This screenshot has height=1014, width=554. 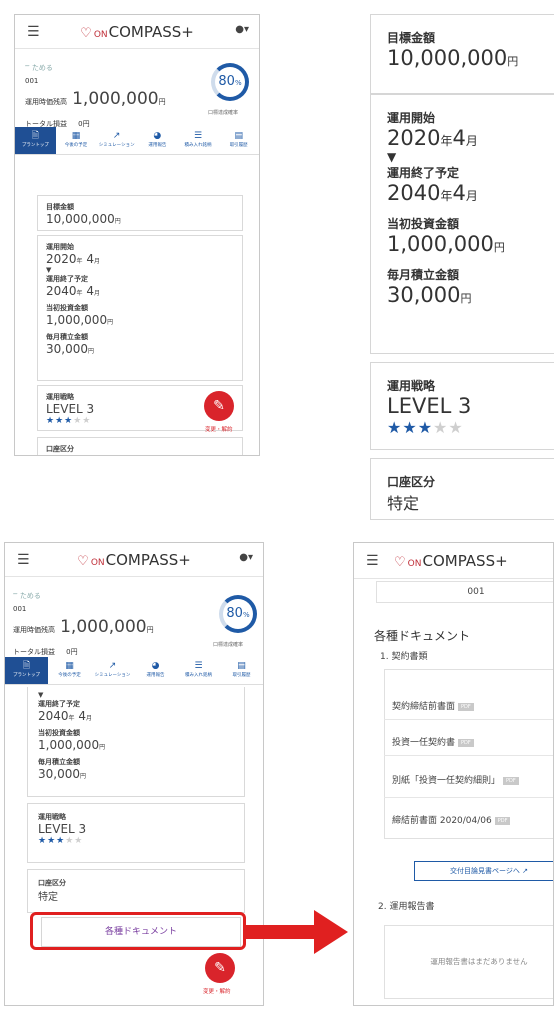 What do you see at coordinates (462, 406) in the screenshot?
I see `zoom-card-strategy: 運用戦略 LEVEL 3 ★★★★★` at bounding box center [462, 406].